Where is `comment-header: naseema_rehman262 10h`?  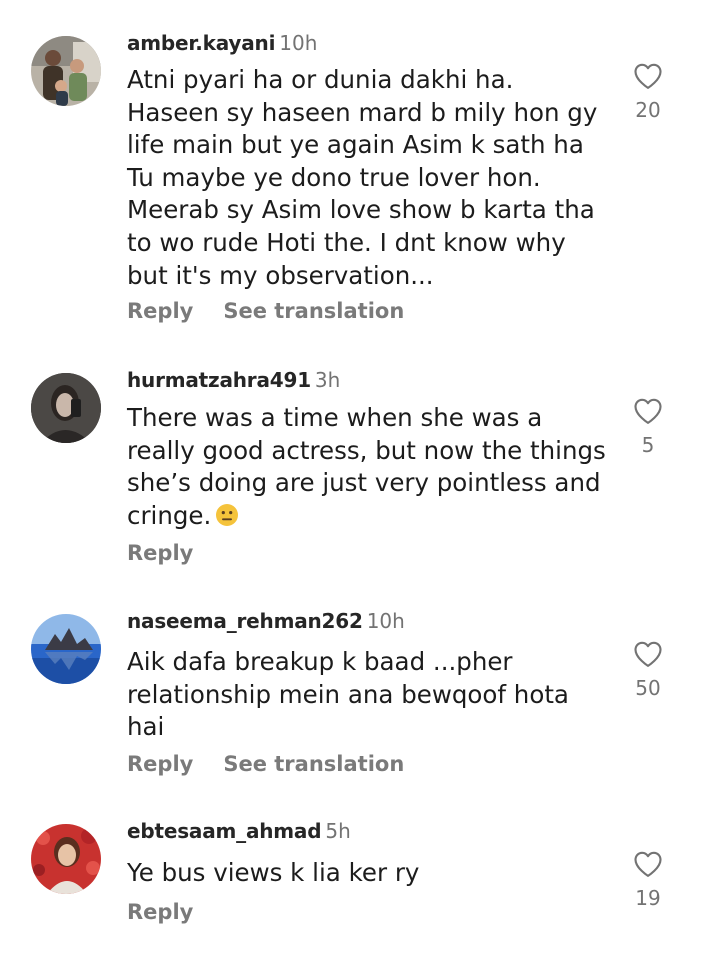 comment-header: naseema_rehman262 10h is located at coordinates (266, 621).